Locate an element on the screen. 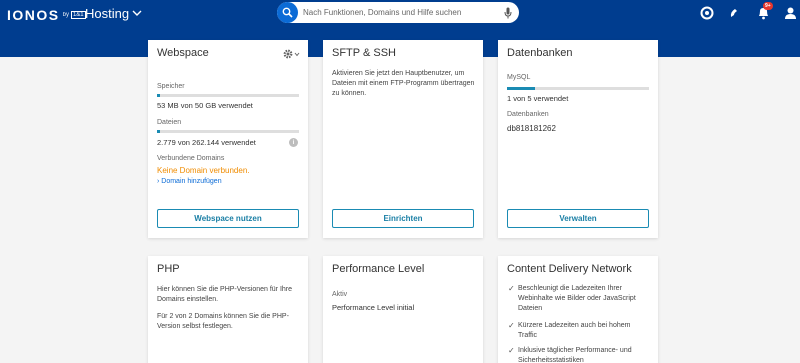  add-domain-label: Domain hinzufügen is located at coordinates (191, 181).